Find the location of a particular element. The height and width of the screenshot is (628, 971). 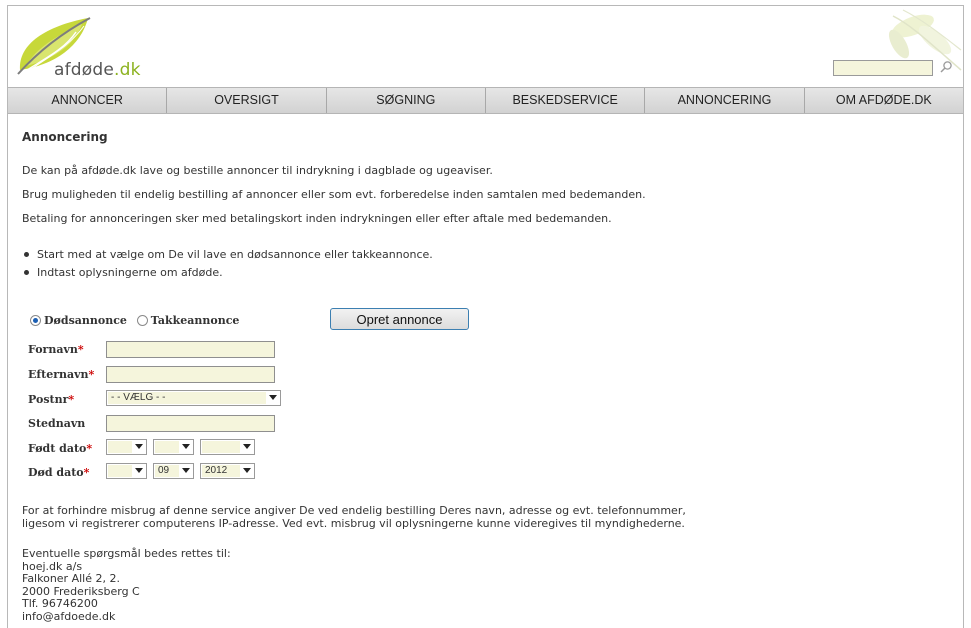

nav-item-om-afdode: OM AFDØDE.DK is located at coordinates (883, 100).